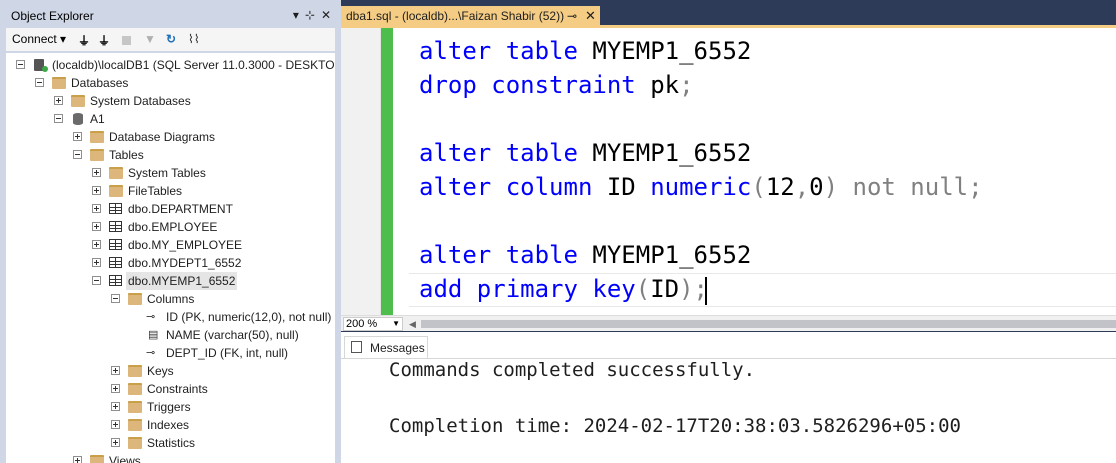 The width and height of the screenshot is (1116, 463). I want to click on messages-icon, so click(356, 347).